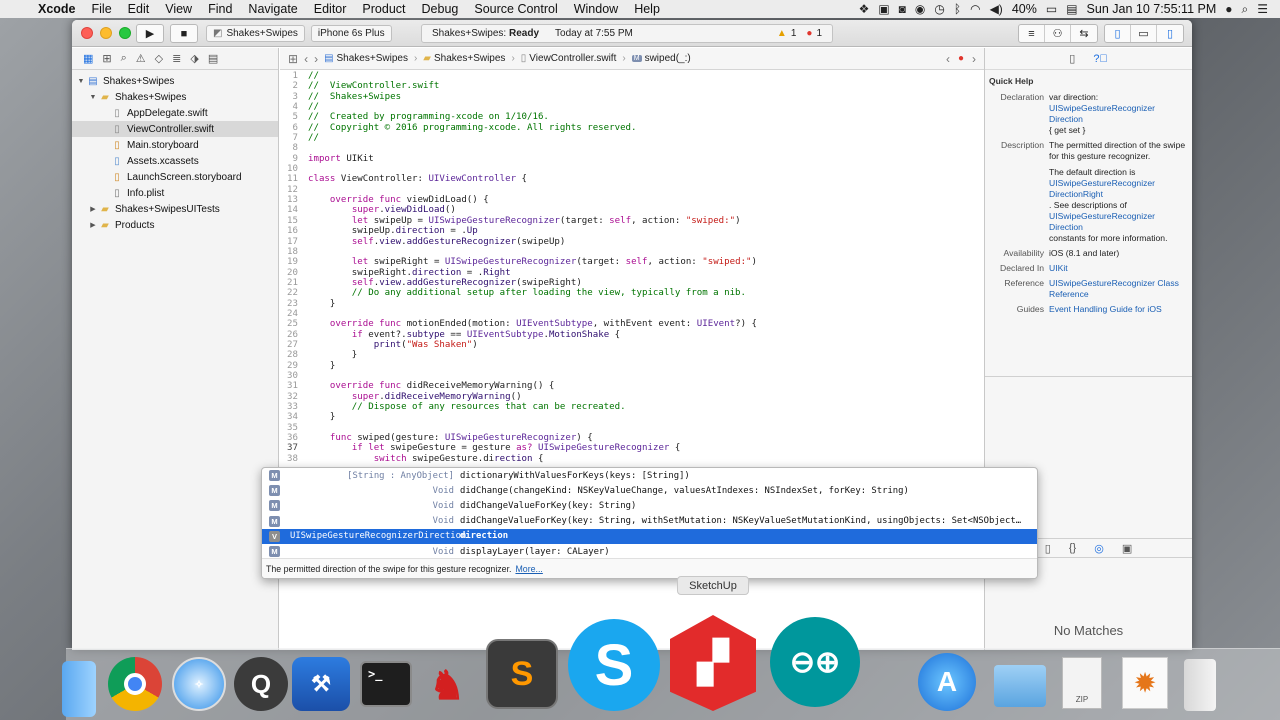 The height and width of the screenshot is (720, 1280). What do you see at coordinates (194, 58) in the screenshot?
I see `breakpoint-navigator-tab-icon: ⬗` at bounding box center [194, 58].